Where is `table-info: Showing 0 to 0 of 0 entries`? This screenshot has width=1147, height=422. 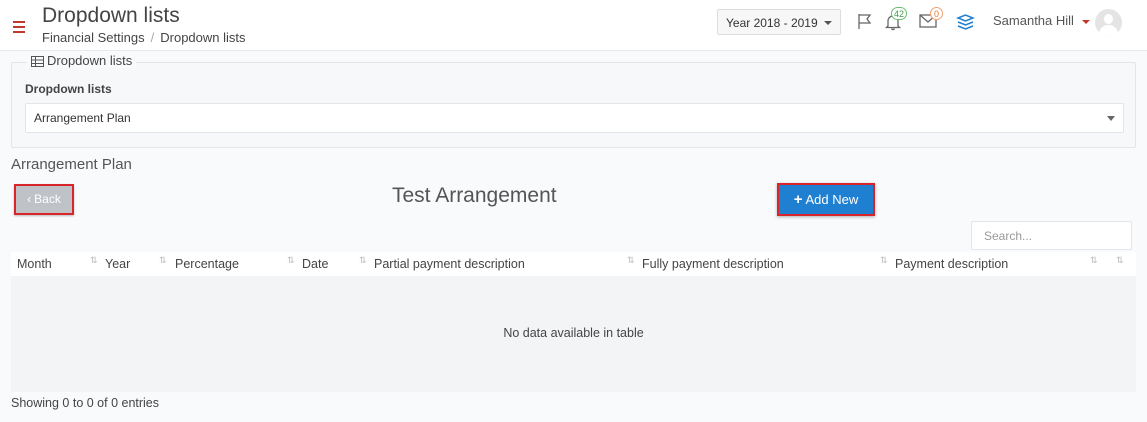 table-info: Showing 0 to 0 of 0 entries is located at coordinates (85, 403).